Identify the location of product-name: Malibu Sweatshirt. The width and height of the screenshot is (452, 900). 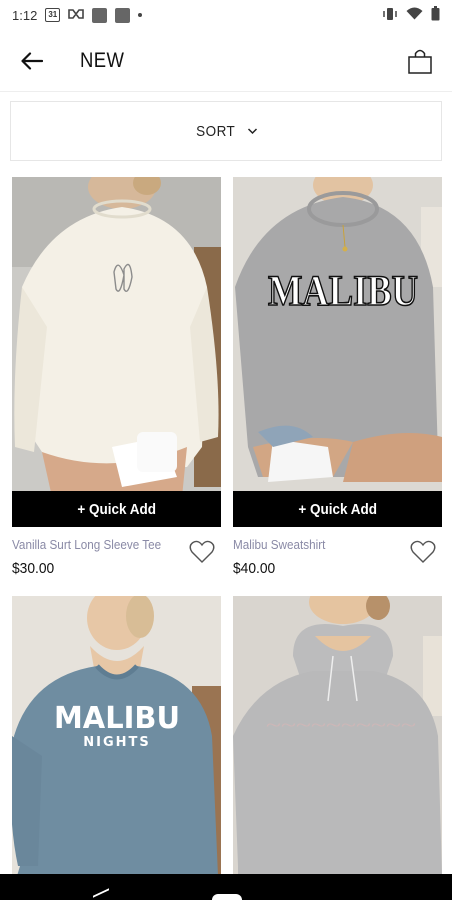
(327, 544).